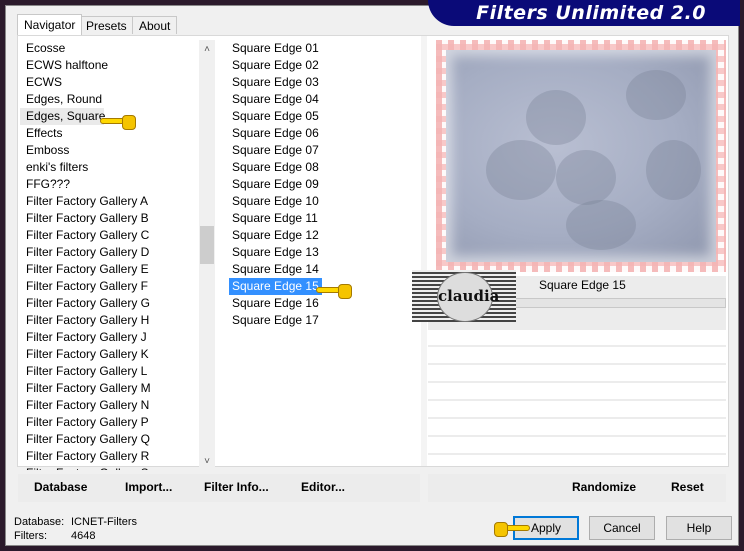  Describe the element at coordinates (582, 285) in the screenshot. I see `selected-filter-name: Square Edge 15` at that location.